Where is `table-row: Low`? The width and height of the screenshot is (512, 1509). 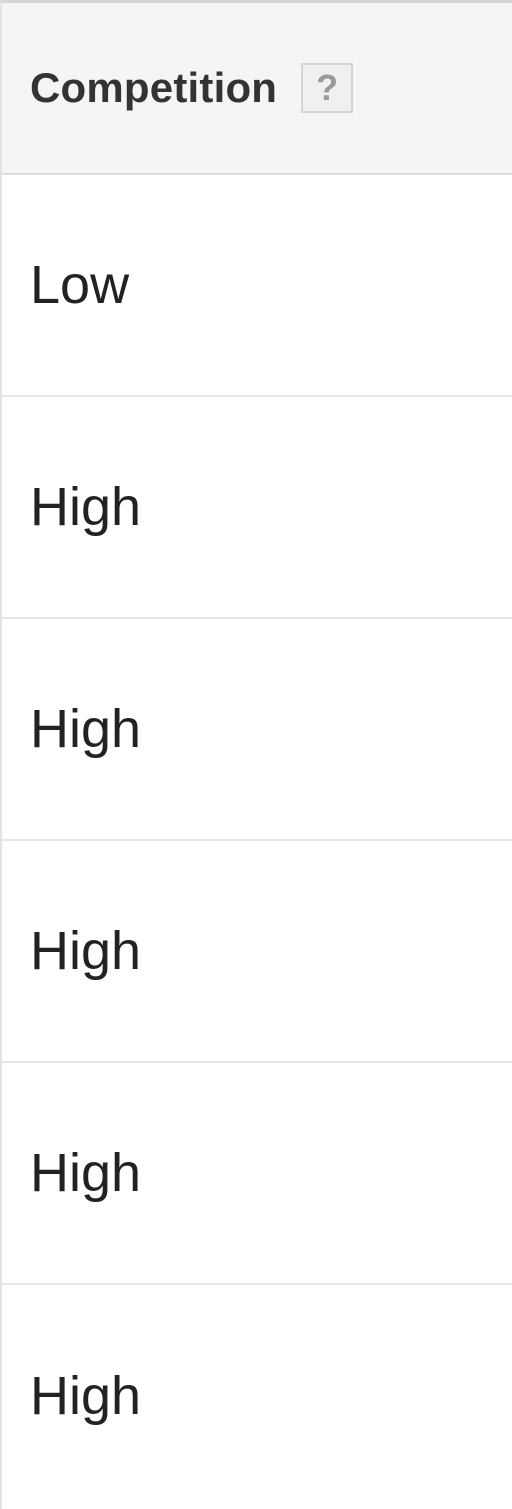 table-row: Low is located at coordinates (257, 286).